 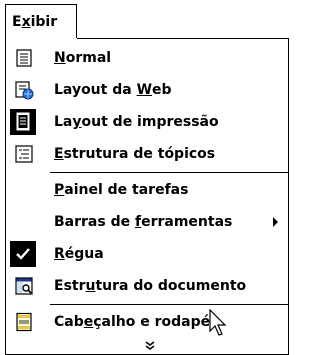 What do you see at coordinates (79, 254) in the screenshot?
I see `menu-item-label: Régua` at bounding box center [79, 254].